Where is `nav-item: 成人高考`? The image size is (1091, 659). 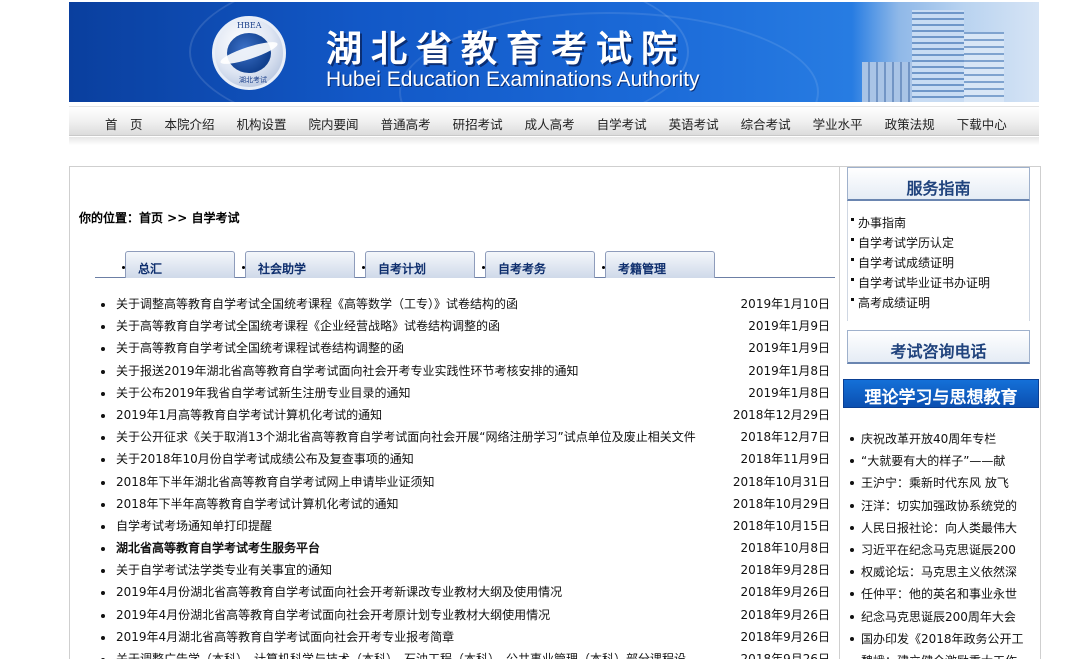
nav-item: 成人高考 is located at coordinates (550, 123).